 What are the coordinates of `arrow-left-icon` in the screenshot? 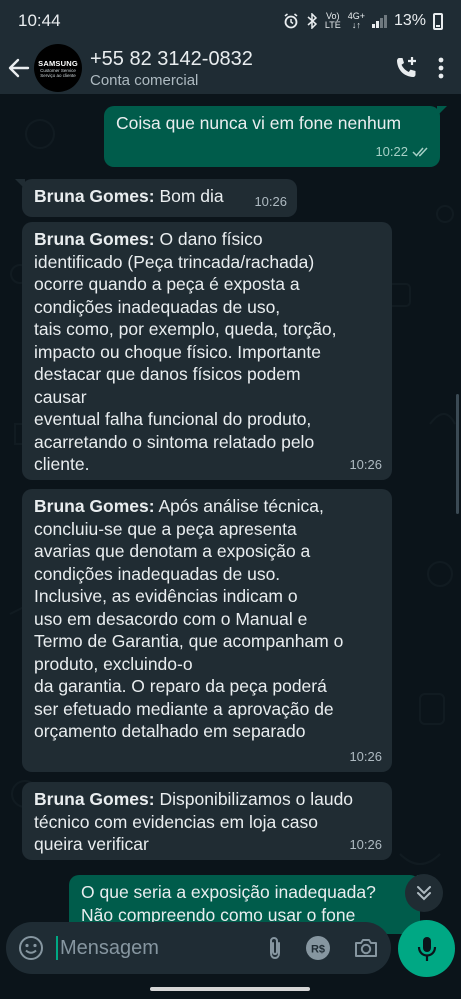 It's located at (19, 68).